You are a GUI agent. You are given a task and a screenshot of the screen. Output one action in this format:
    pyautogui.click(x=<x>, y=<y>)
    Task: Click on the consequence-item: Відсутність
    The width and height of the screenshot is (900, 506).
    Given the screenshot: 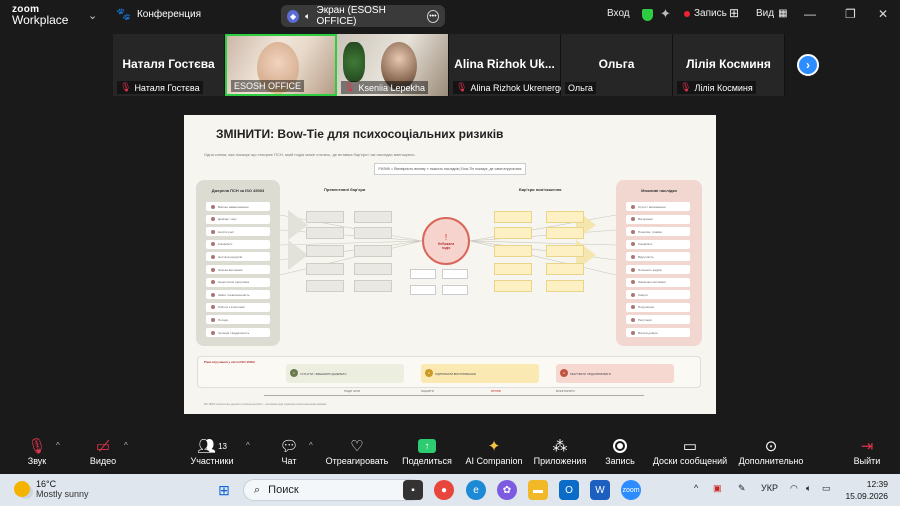 What is the action you would take?
    pyautogui.click(x=658, y=257)
    